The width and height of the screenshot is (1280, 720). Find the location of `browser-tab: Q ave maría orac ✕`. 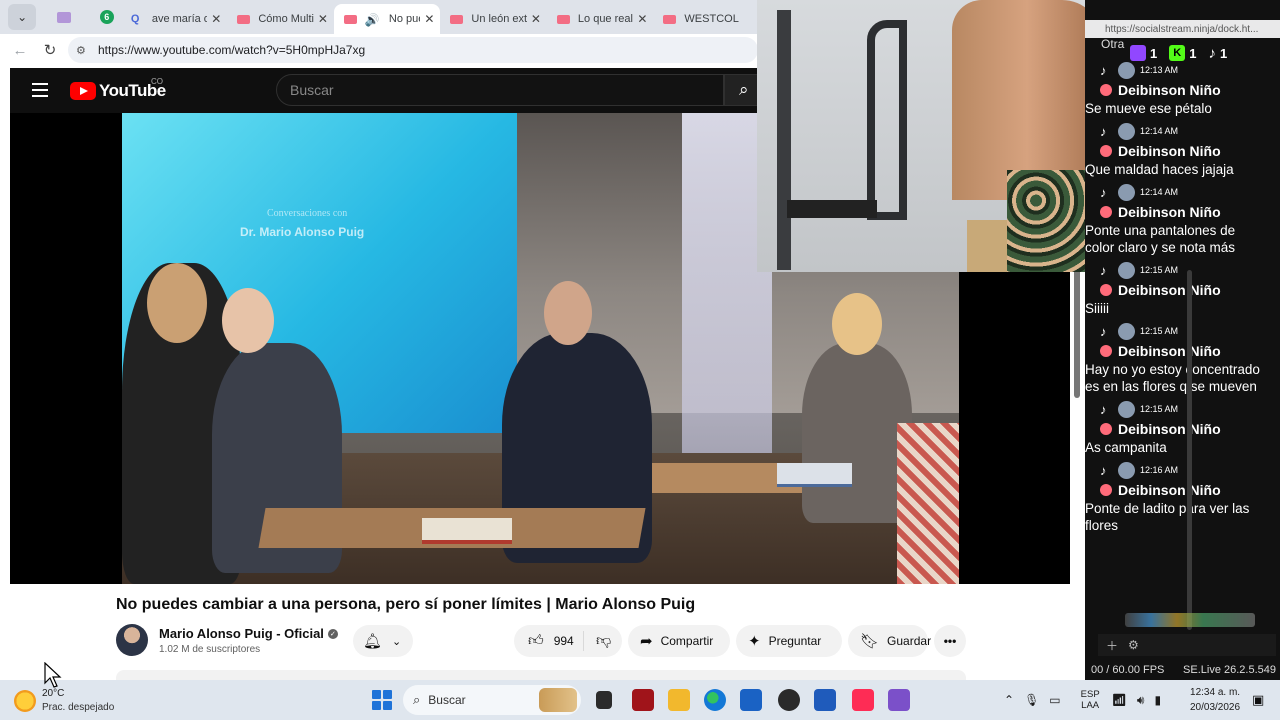

browser-tab: Q ave maría orac ✕ is located at coordinates (174, 19).